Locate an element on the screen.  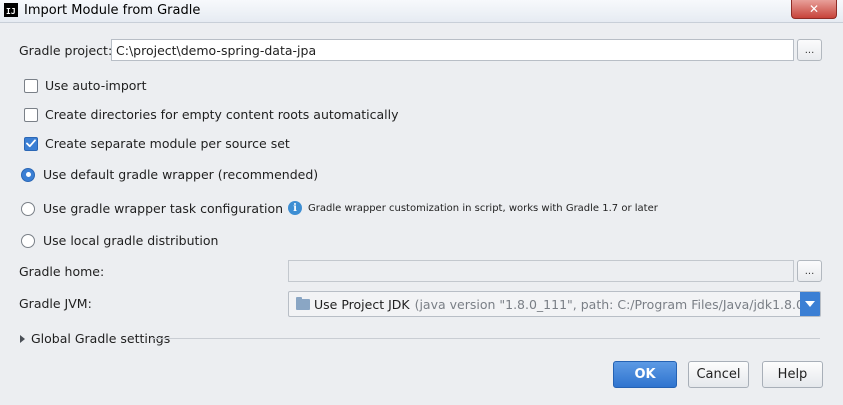
local-distribution-label: Use local gradle distribution is located at coordinates (131, 240).